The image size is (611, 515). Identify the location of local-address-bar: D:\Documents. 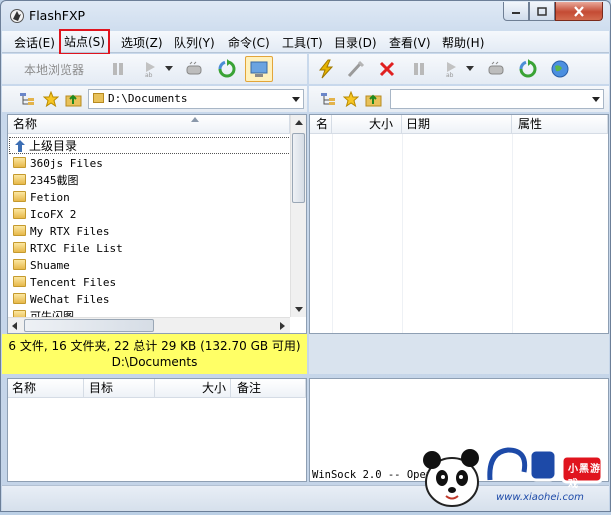
(154, 99).